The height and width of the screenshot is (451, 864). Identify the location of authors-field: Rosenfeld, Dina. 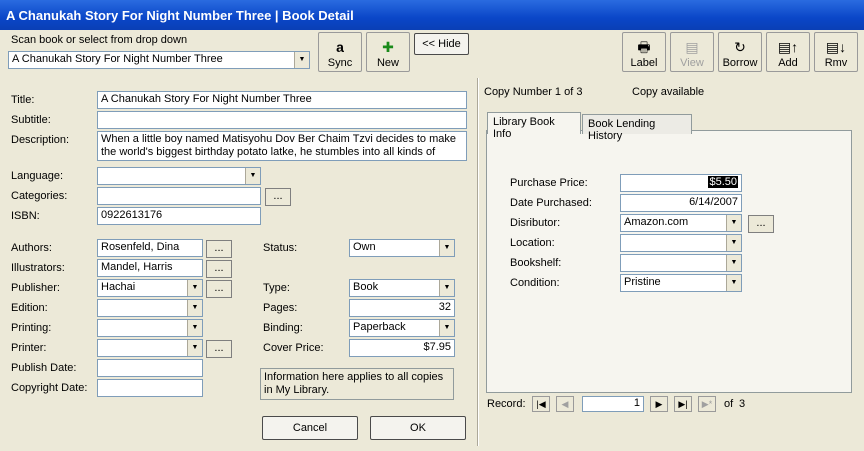
(150, 248).